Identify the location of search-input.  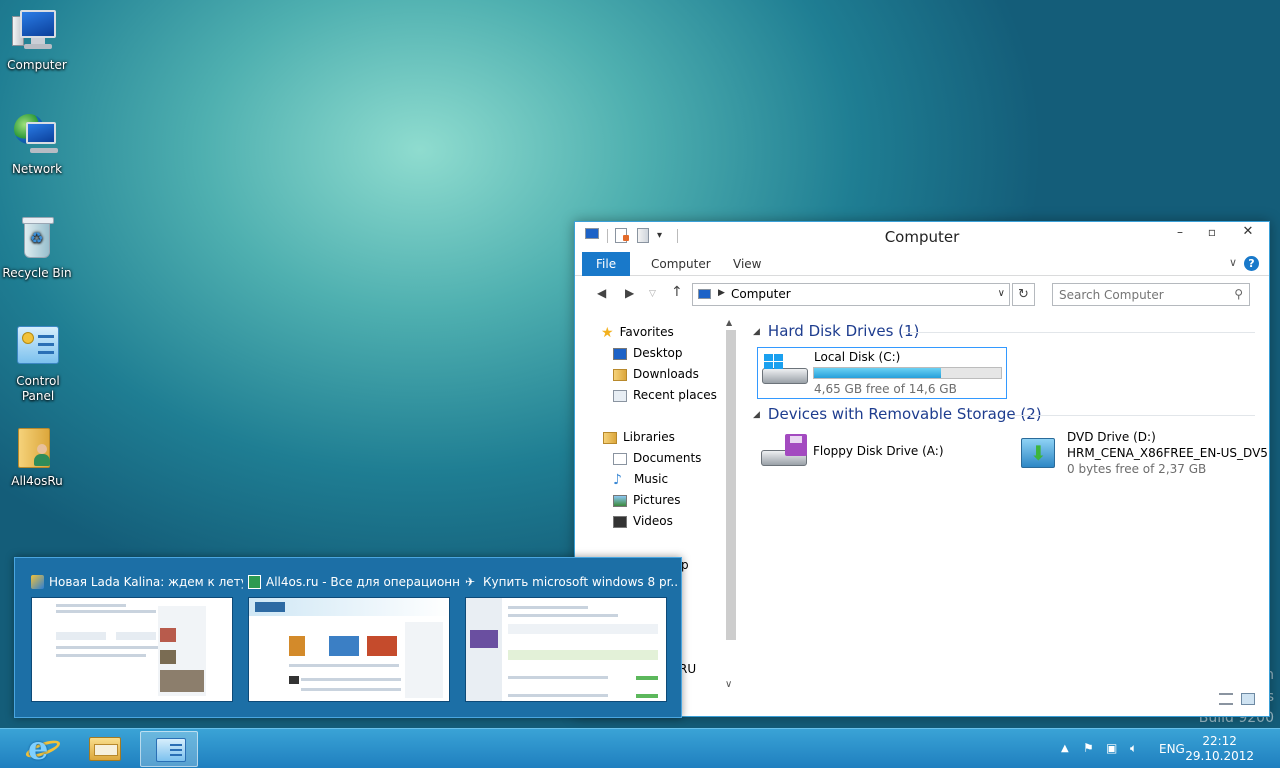
(1138, 294).